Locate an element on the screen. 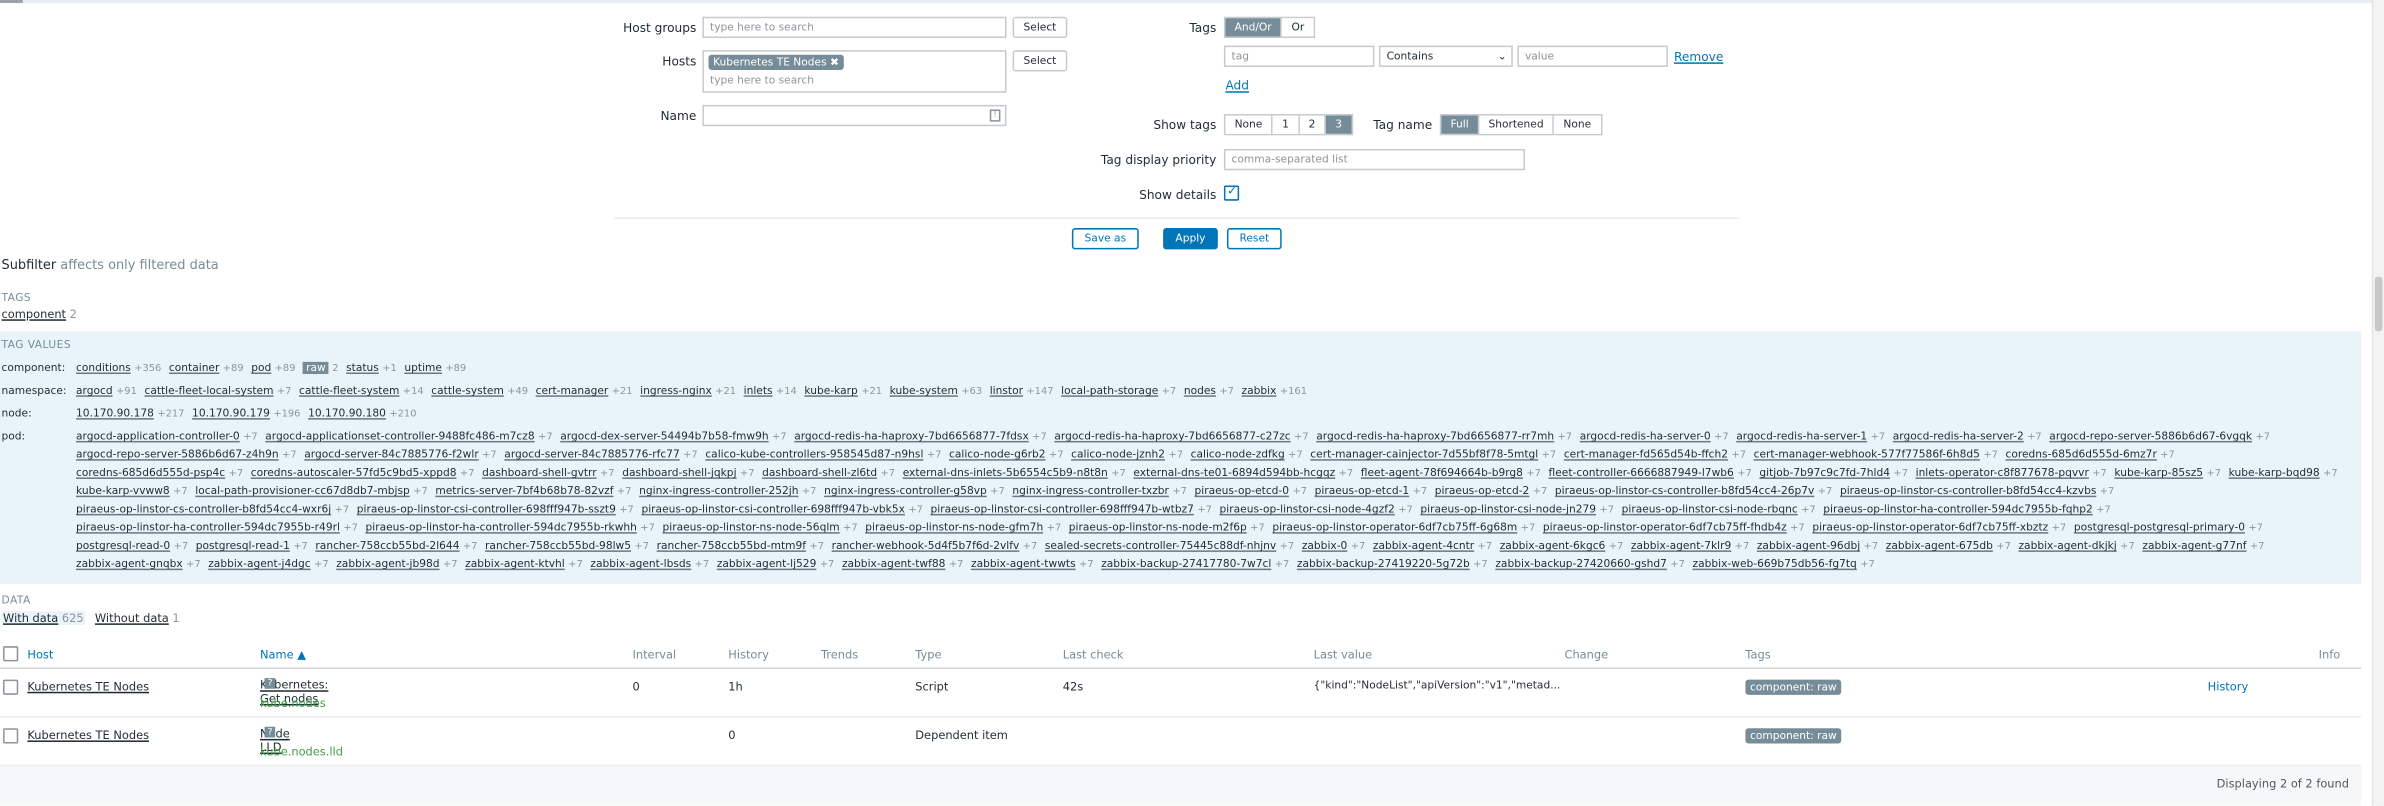  tag-value-item: nginx-ingress-controller-g58vp +7 is located at coordinates (914, 491).